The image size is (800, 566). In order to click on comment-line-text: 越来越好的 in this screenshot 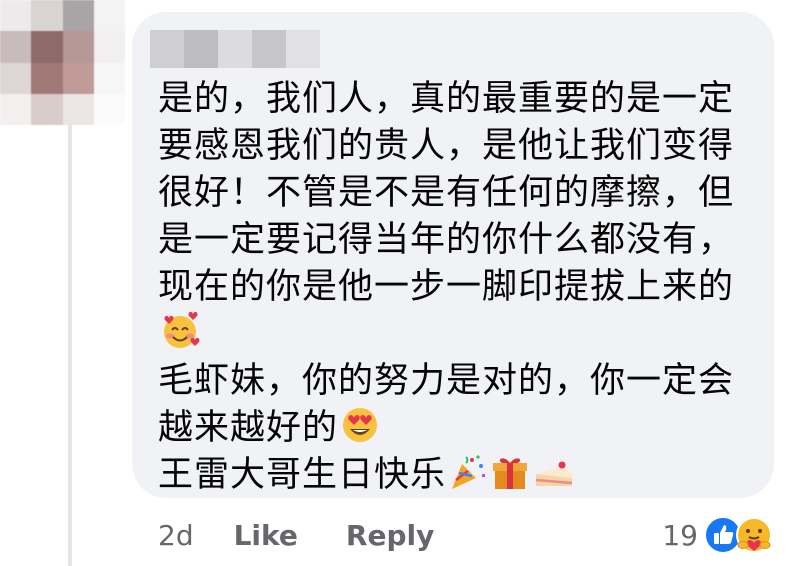, I will do `click(248, 428)`.